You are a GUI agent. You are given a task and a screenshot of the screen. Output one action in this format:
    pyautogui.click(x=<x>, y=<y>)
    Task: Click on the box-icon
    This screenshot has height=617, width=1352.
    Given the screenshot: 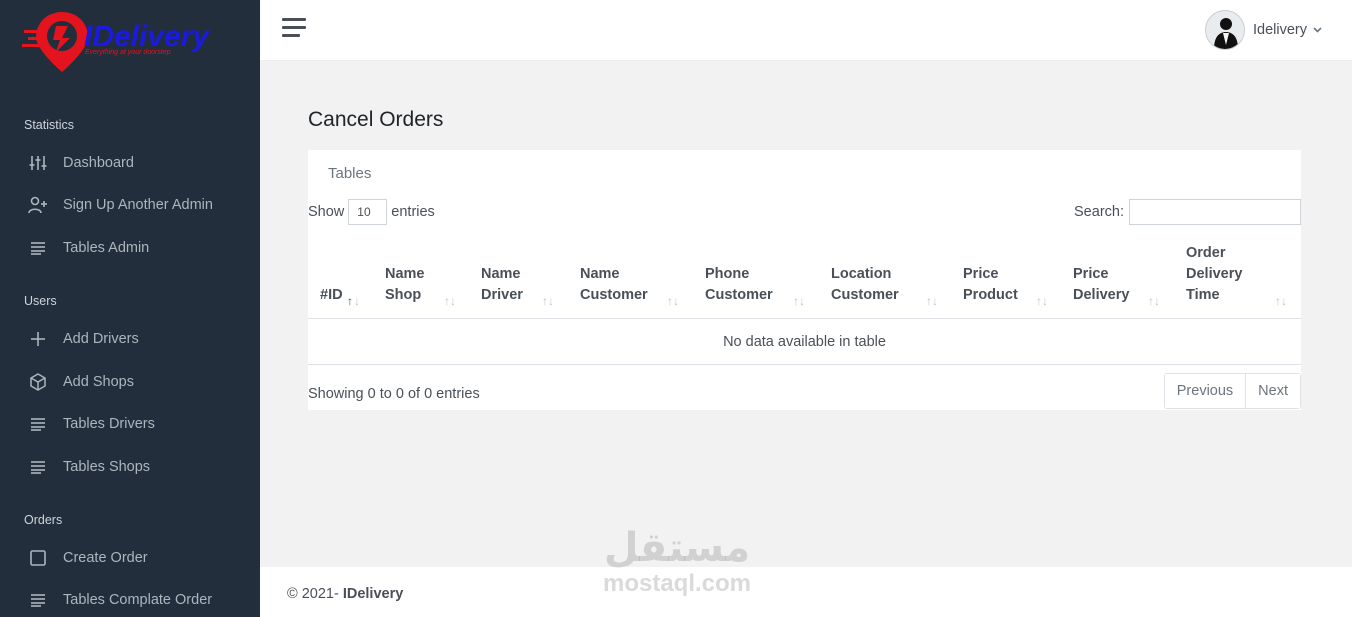 What is the action you would take?
    pyautogui.click(x=38, y=382)
    